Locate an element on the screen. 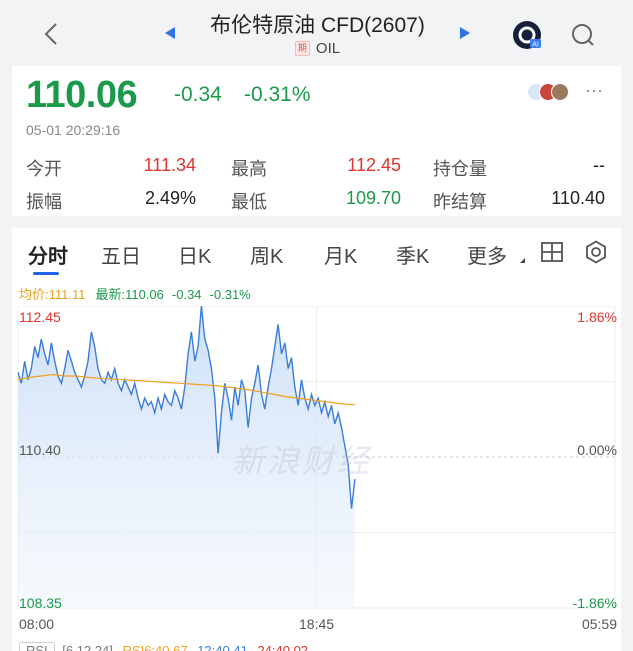  y-right-label: 0.00% is located at coordinates (597, 450).